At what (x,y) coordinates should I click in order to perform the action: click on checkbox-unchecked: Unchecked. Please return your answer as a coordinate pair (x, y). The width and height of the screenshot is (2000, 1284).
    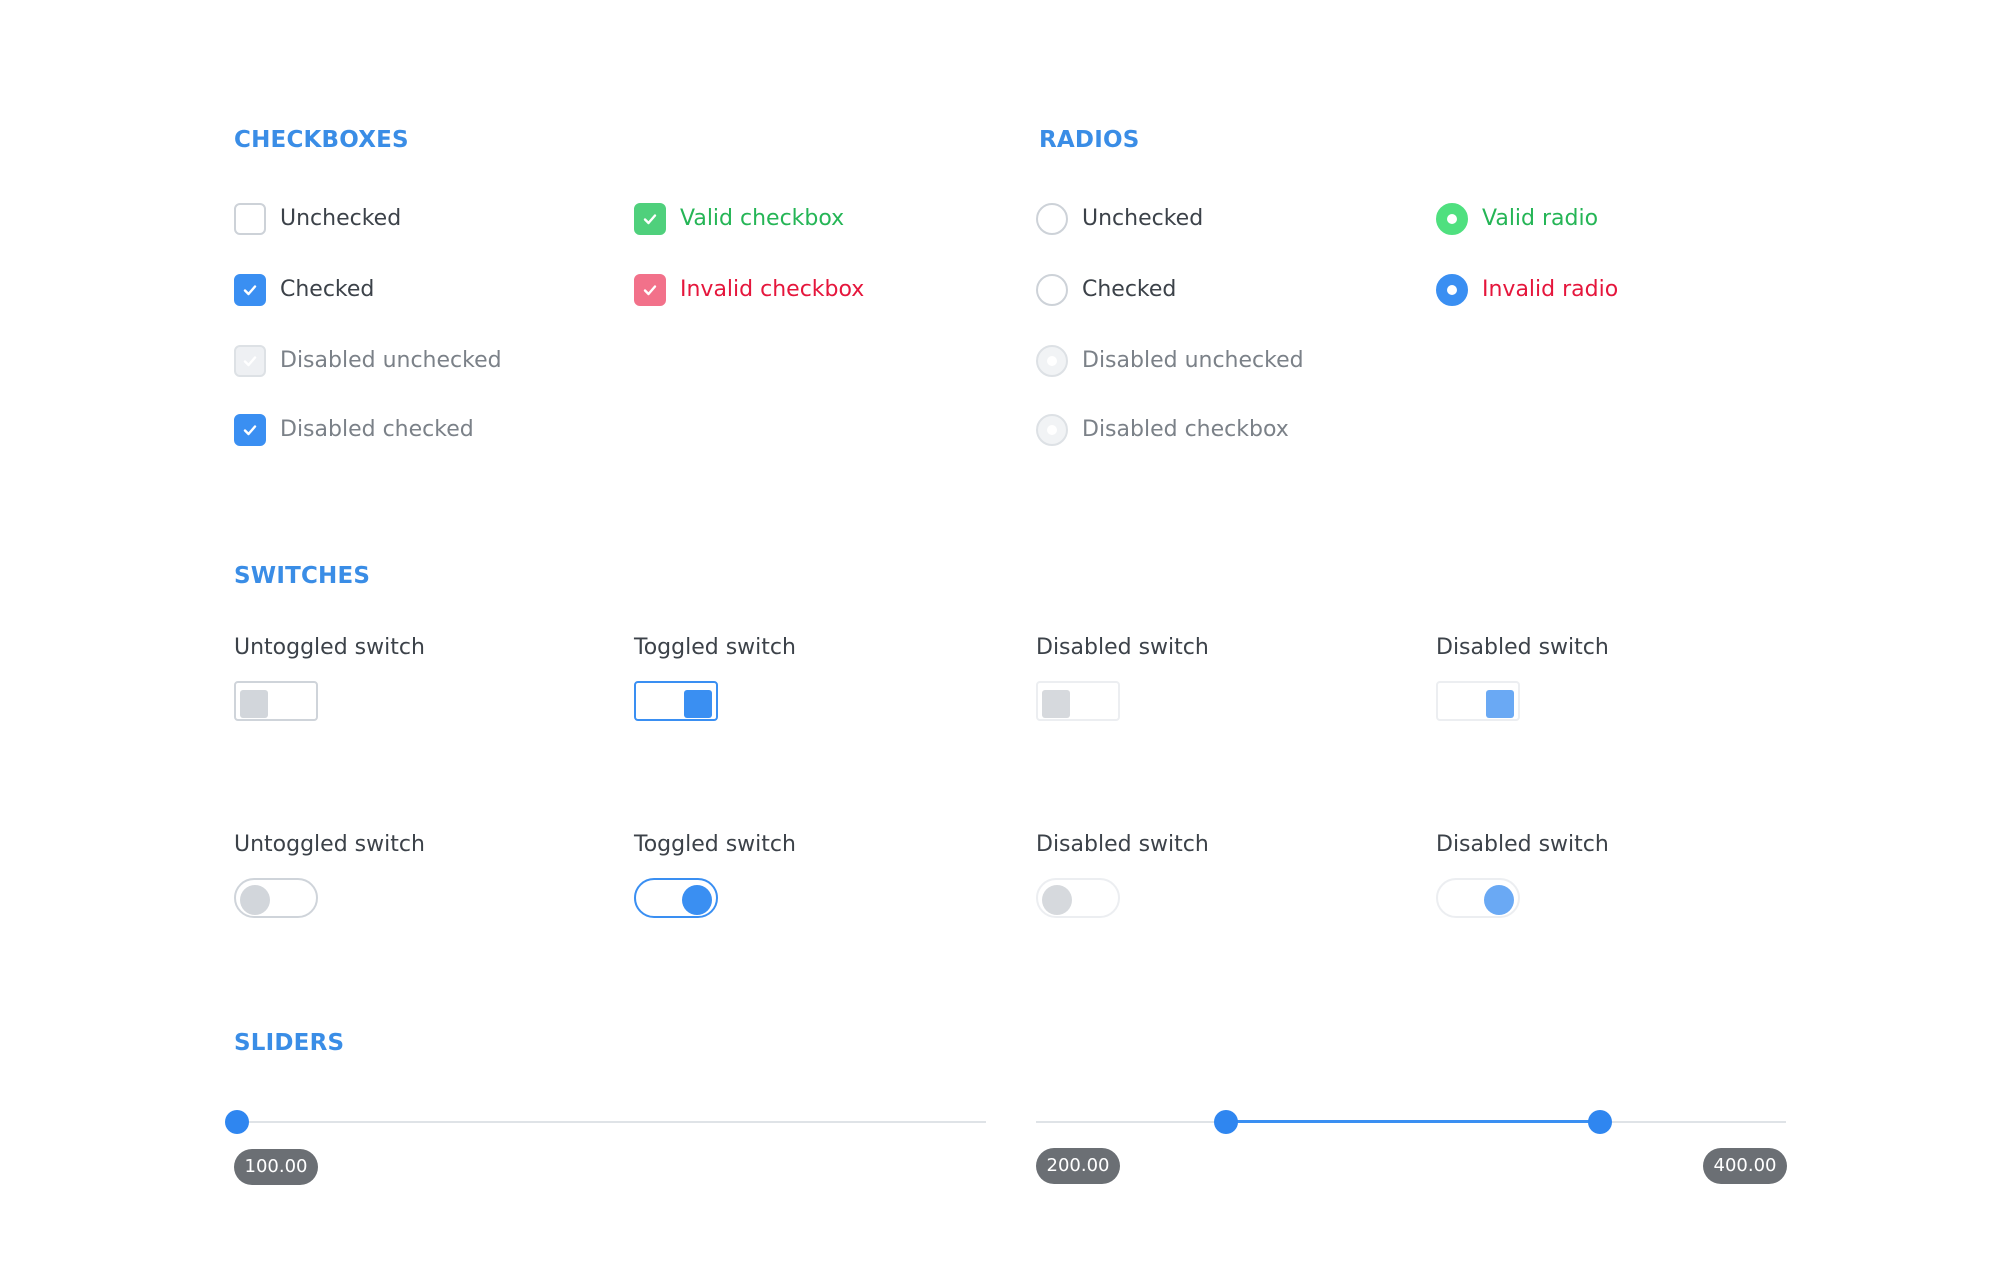
    Looking at the image, I should click on (317, 219).